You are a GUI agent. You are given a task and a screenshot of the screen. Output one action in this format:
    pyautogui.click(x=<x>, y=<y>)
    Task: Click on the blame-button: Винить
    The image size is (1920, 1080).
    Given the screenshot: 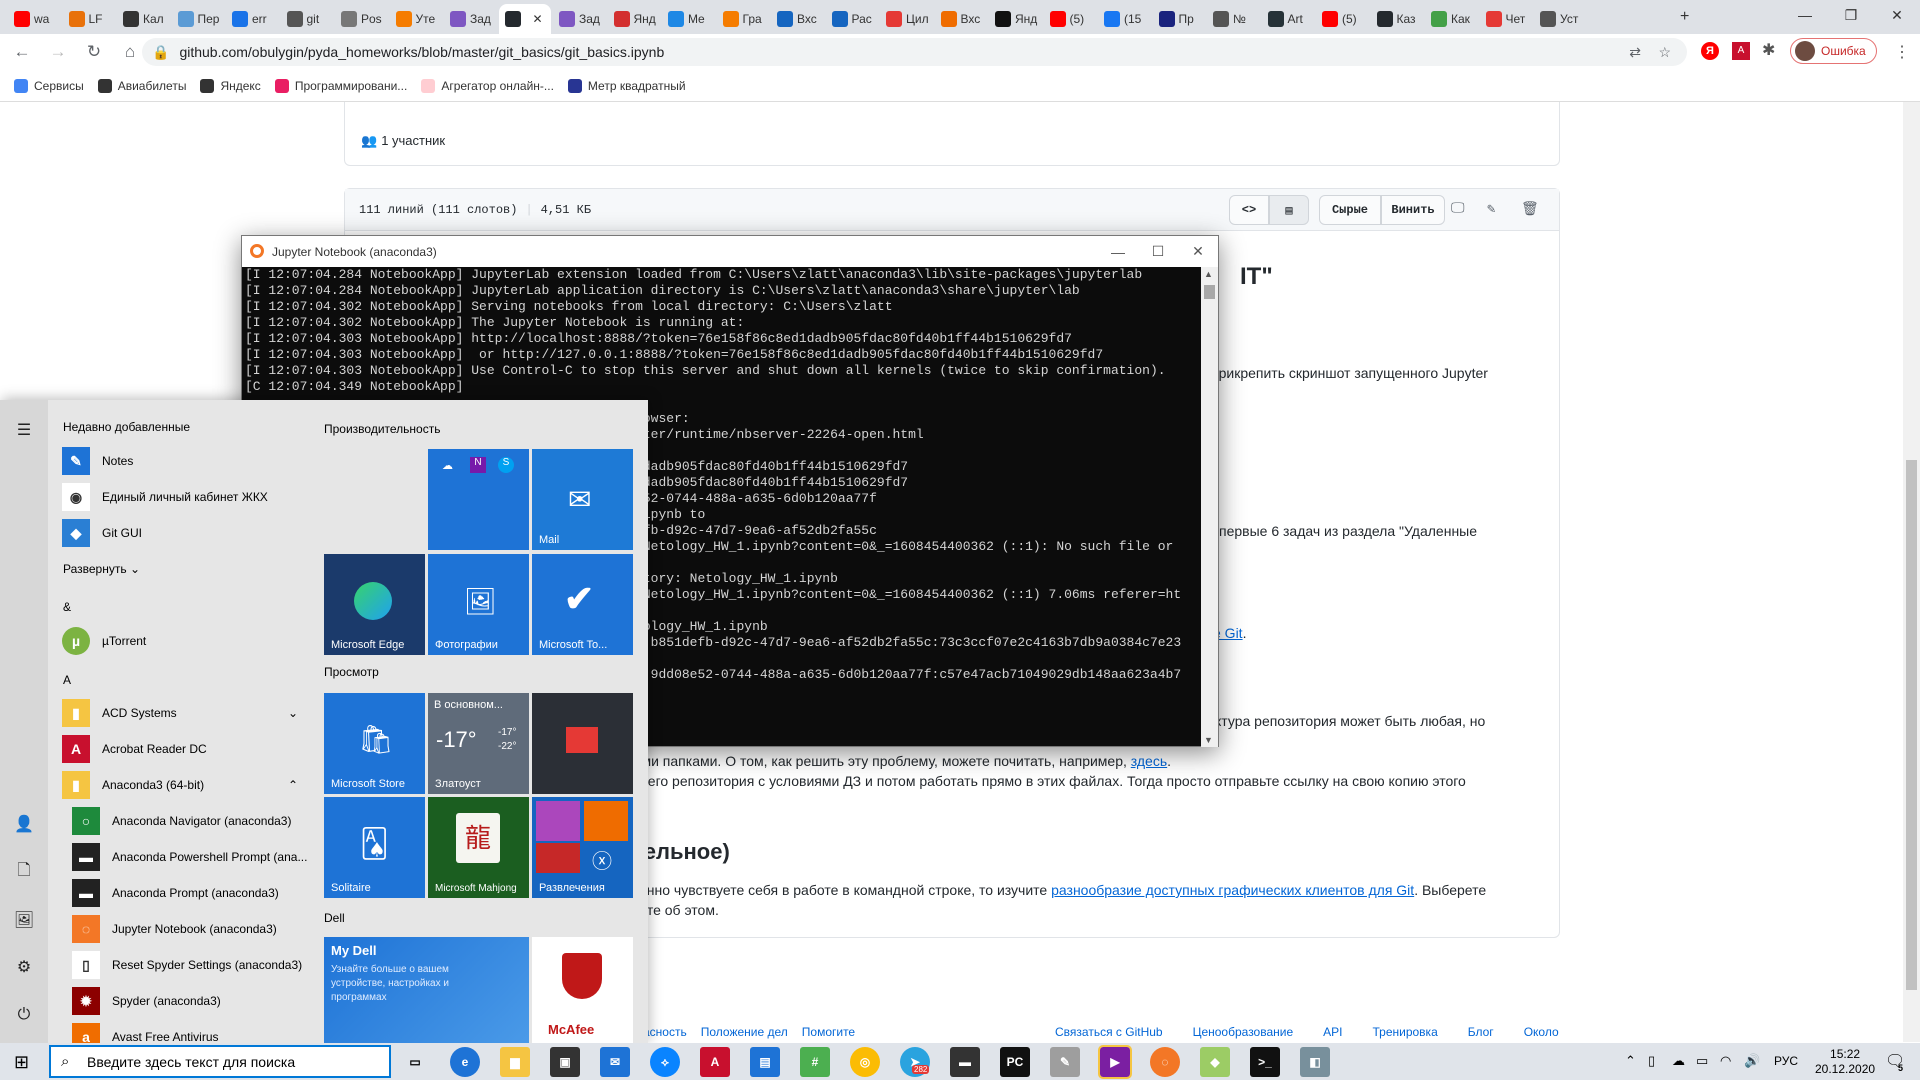 What is the action you would take?
    pyautogui.click(x=1413, y=210)
    